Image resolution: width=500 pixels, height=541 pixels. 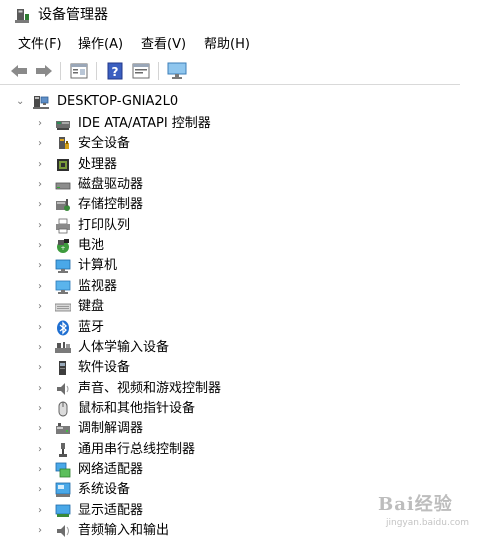 I want to click on computer-monitor-icon, so click(x=63, y=267).